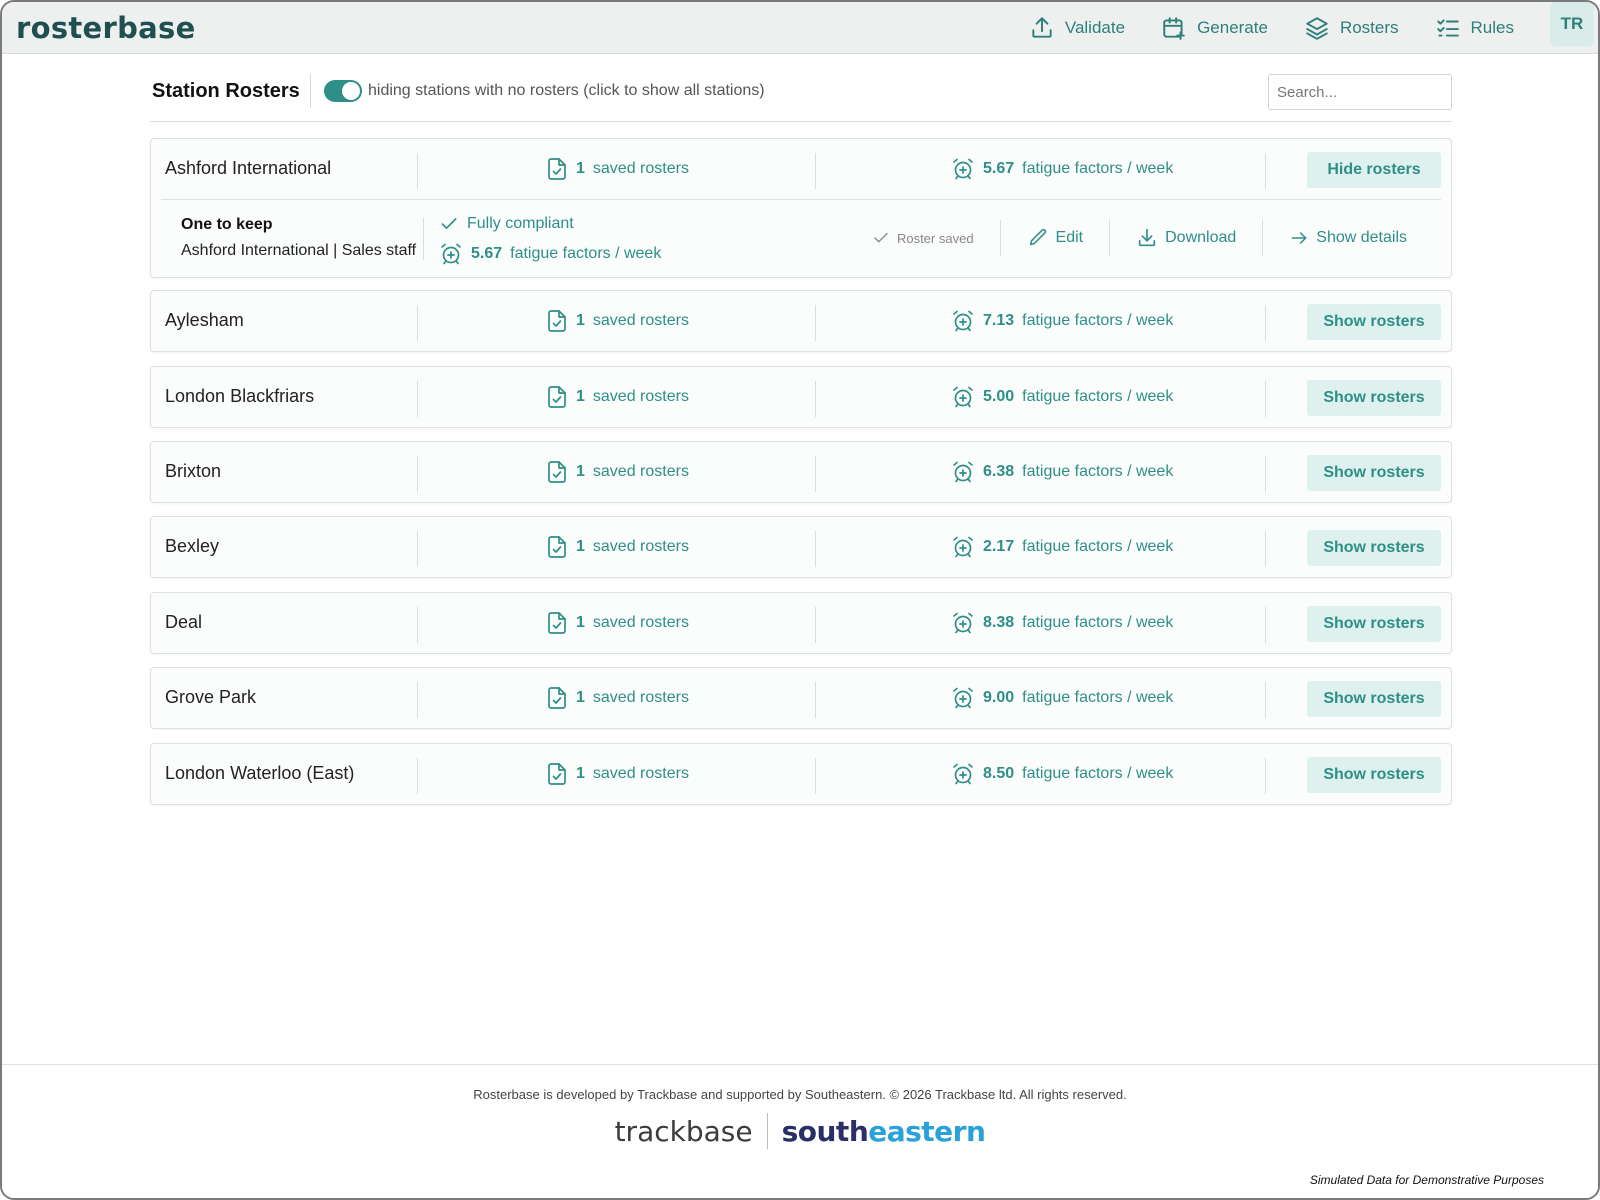  I want to click on fatigue-factors: 7.13 fatigue factors / week, so click(1062, 321).